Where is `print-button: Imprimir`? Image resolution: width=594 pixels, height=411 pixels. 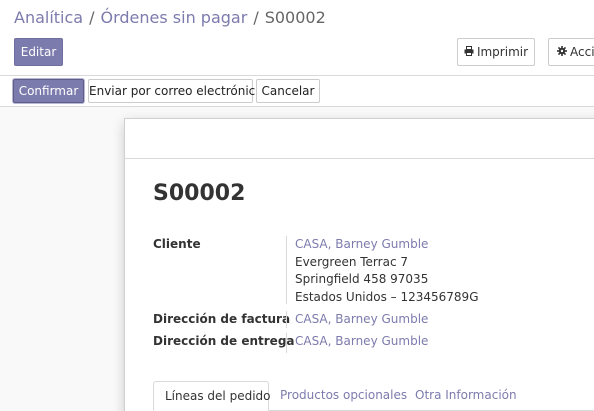
print-button: Imprimir is located at coordinates (496, 52).